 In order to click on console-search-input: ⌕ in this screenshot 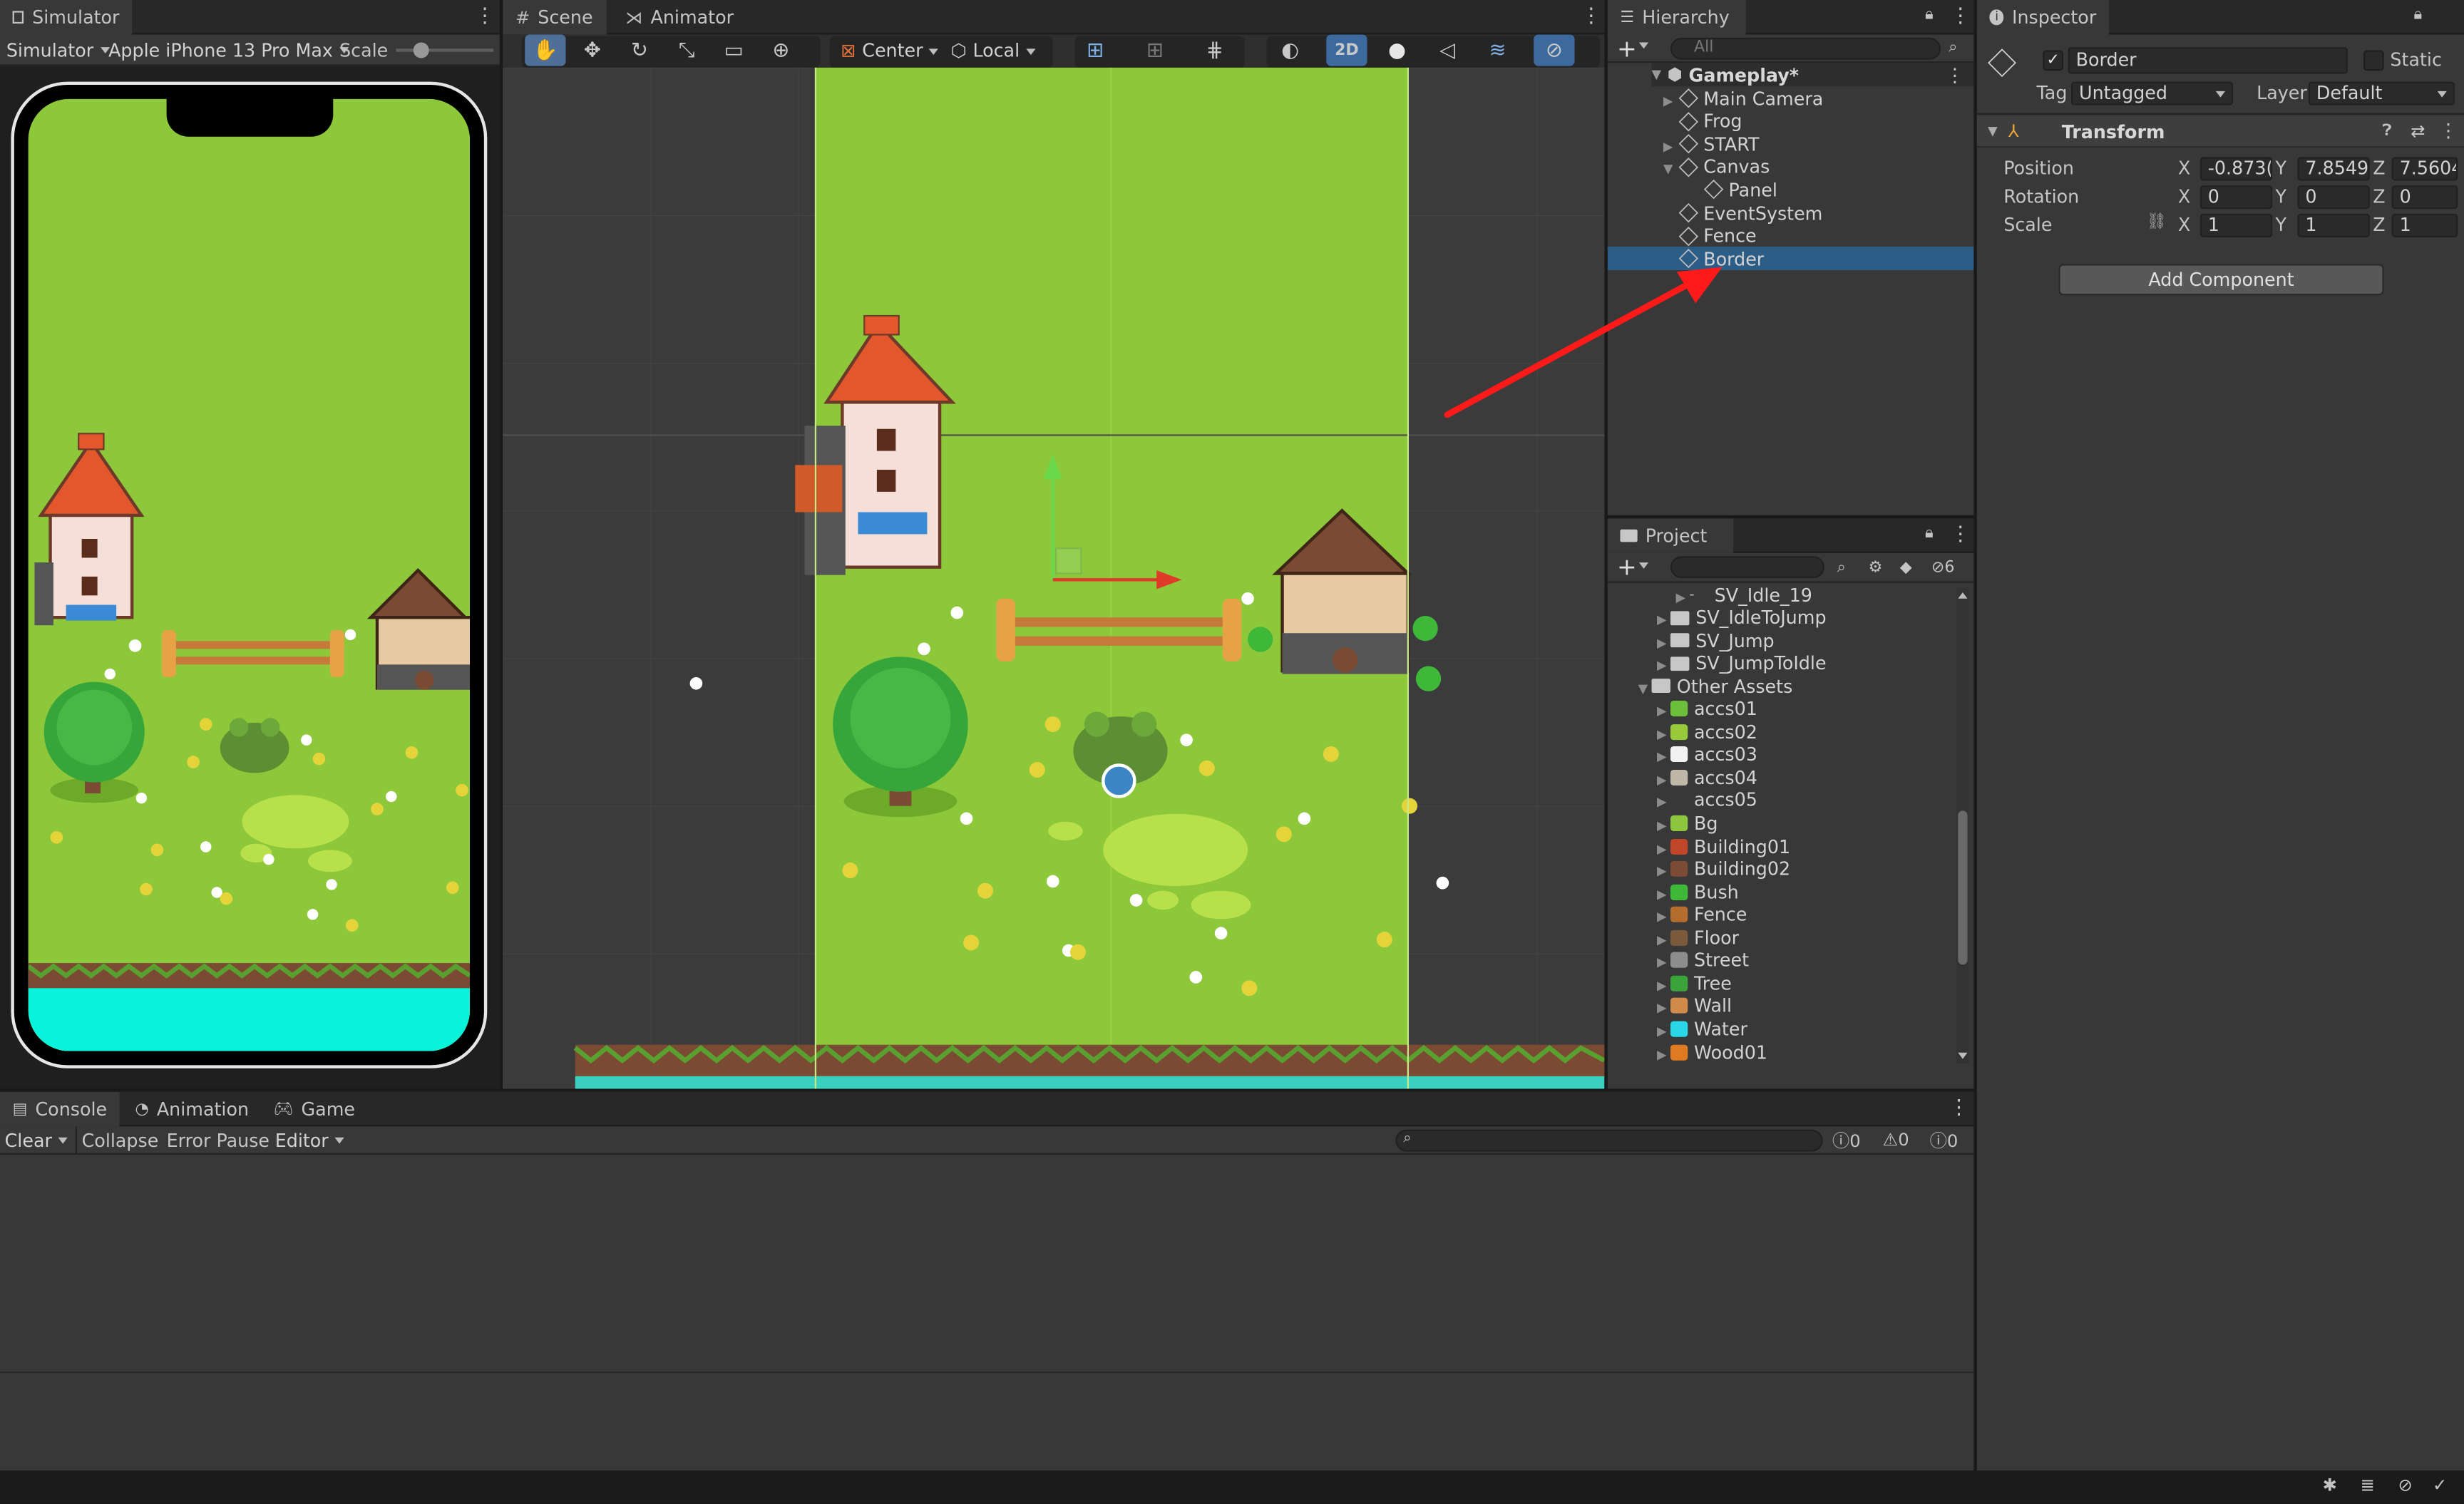, I will do `click(1609, 1140)`.